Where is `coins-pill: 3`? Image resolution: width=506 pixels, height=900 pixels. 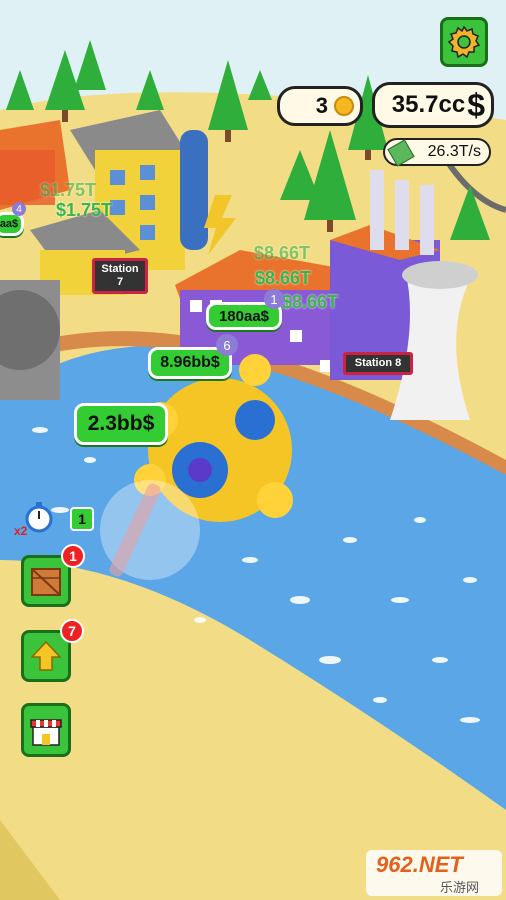
coins-pill: 3 is located at coordinates (320, 106).